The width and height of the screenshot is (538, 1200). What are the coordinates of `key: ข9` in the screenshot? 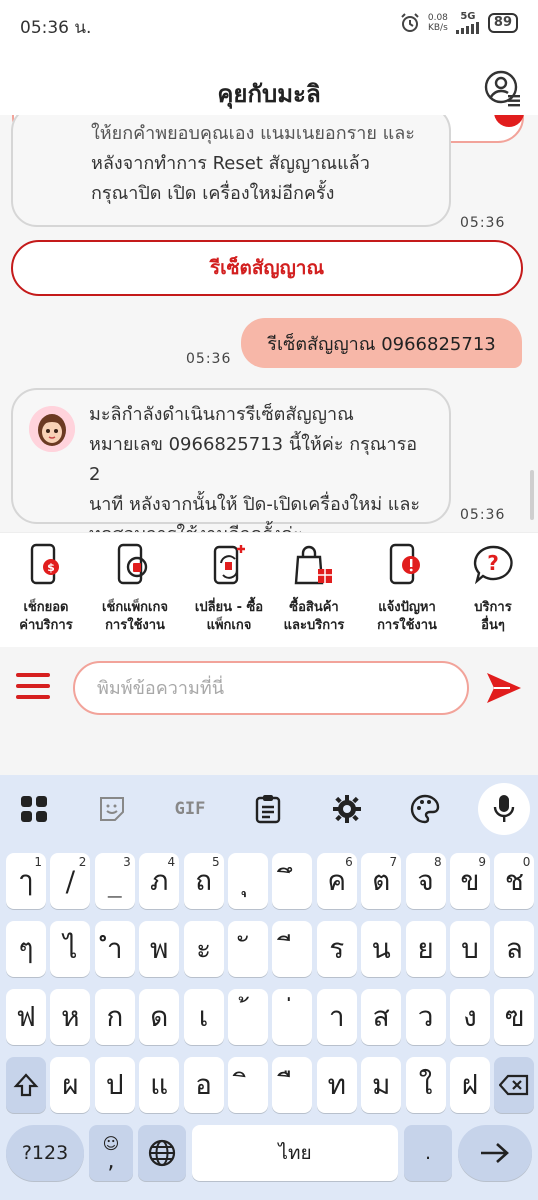 It's located at (470, 881).